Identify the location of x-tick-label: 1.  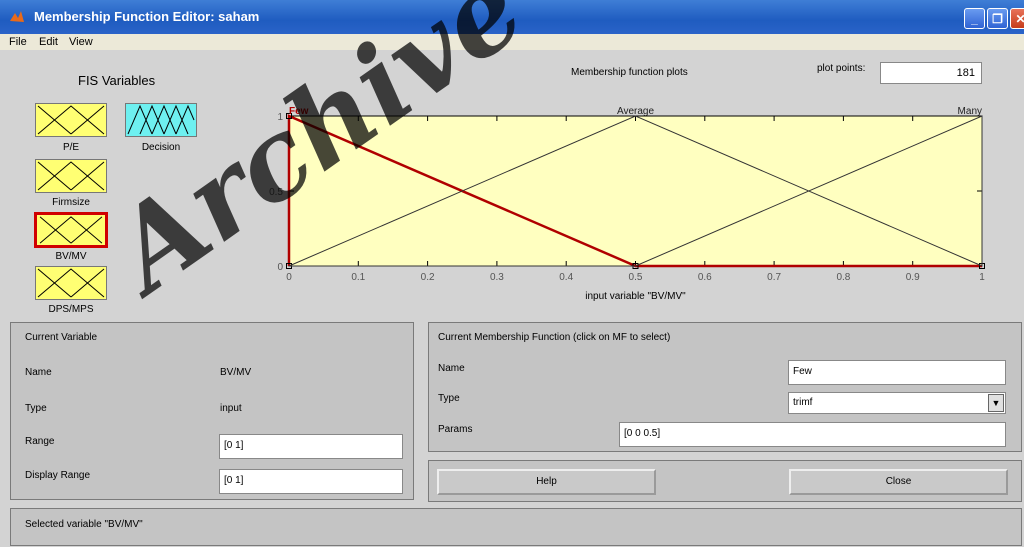
(982, 277).